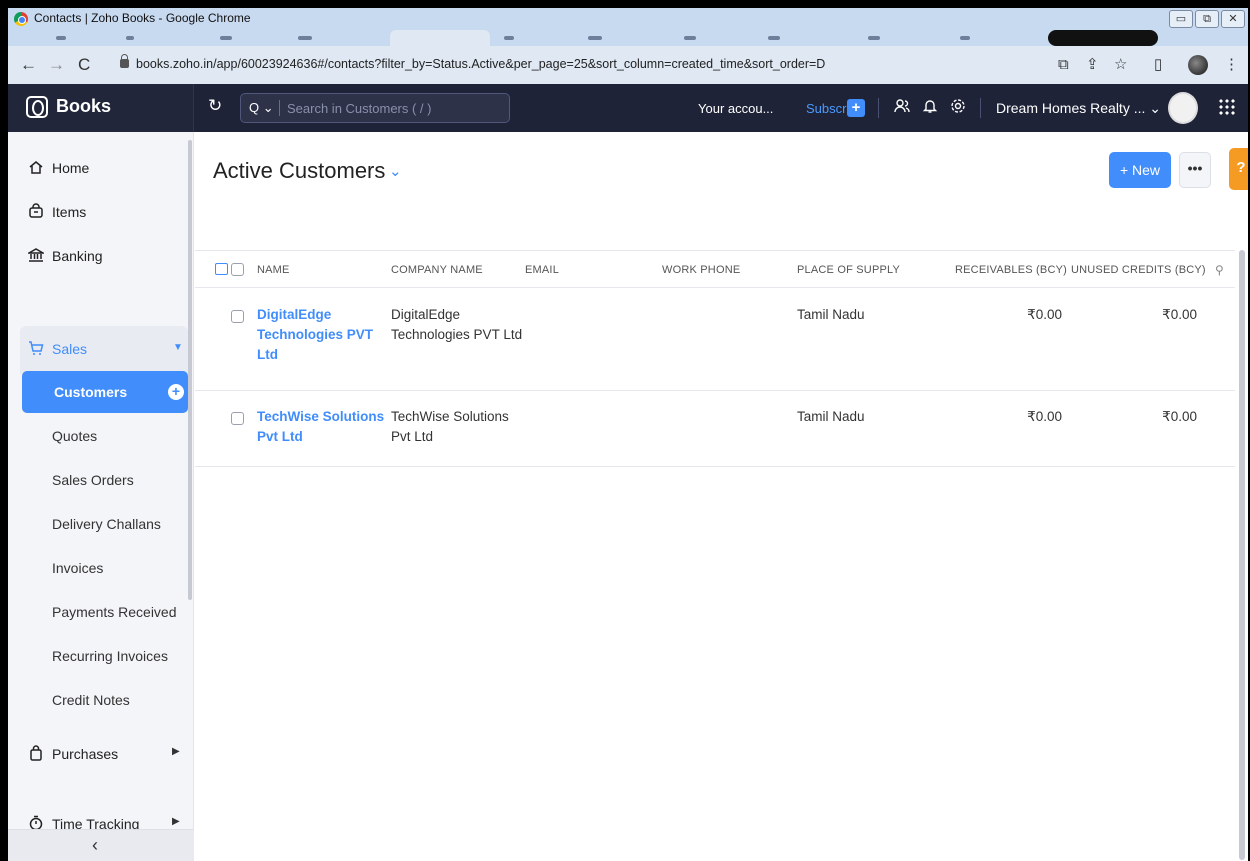 The width and height of the screenshot is (1250, 861). I want to click on sidebar-item-label: Customers, so click(91, 392).